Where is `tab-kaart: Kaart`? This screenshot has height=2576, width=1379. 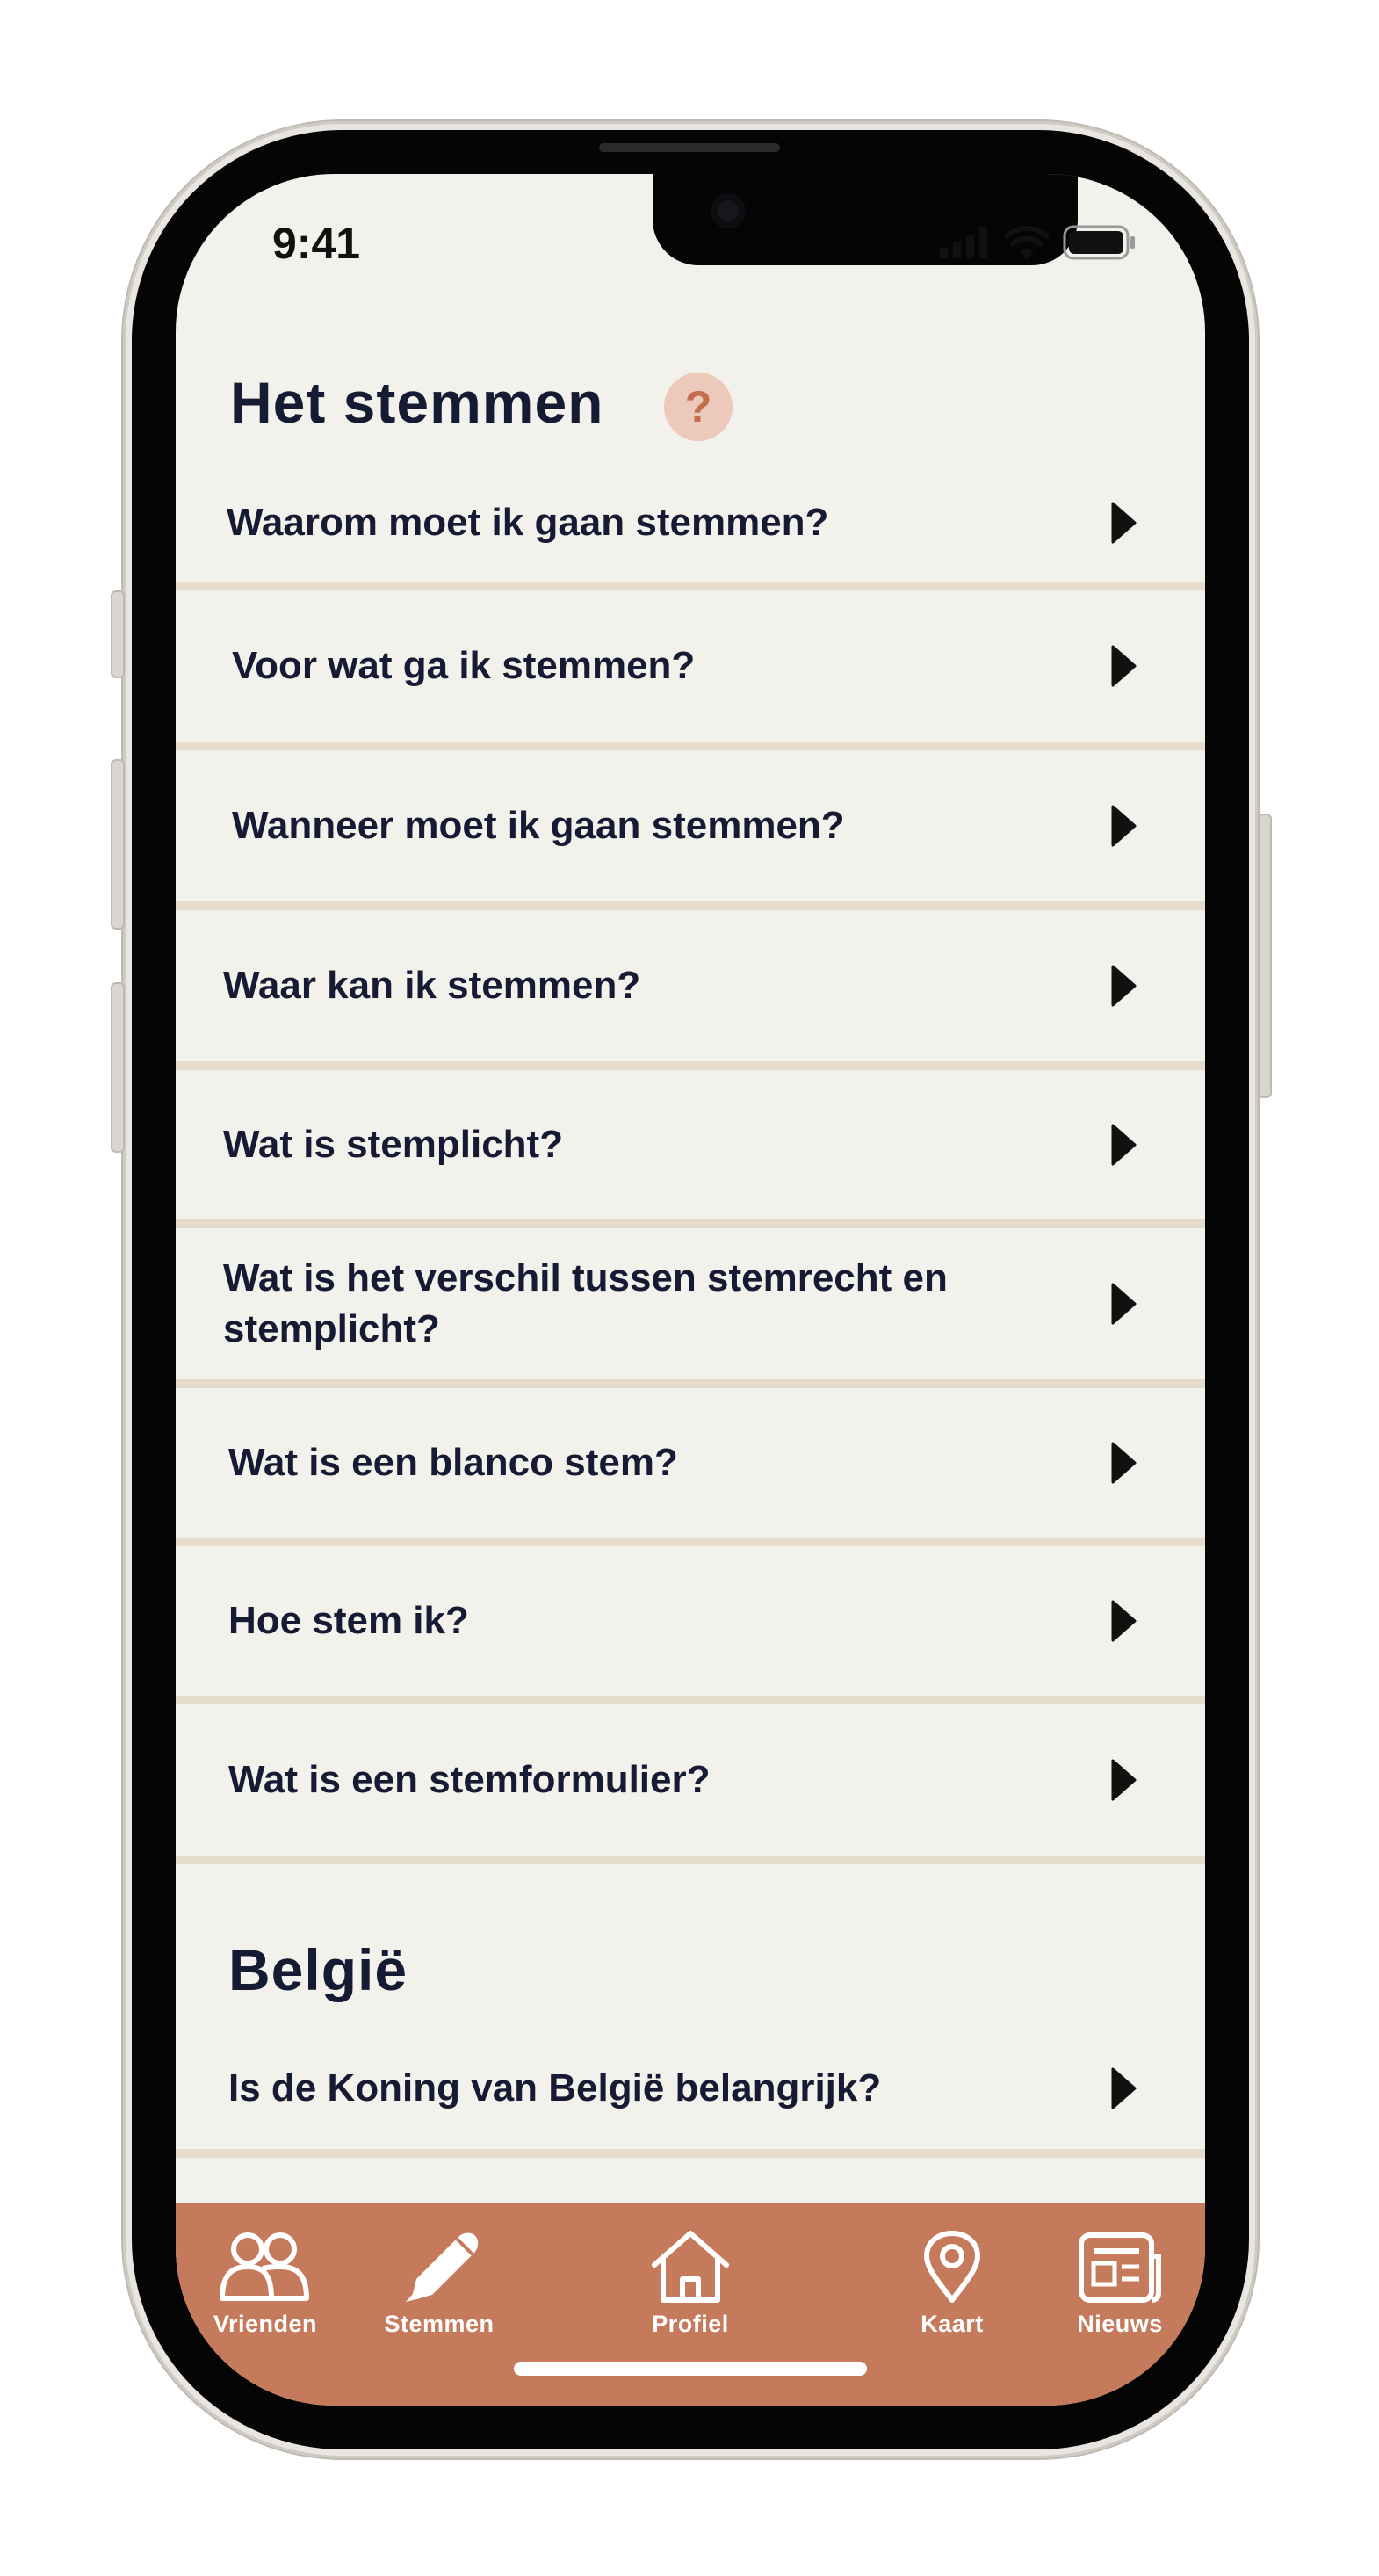
tab-kaart: Kaart is located at coordinates (952, 2284).